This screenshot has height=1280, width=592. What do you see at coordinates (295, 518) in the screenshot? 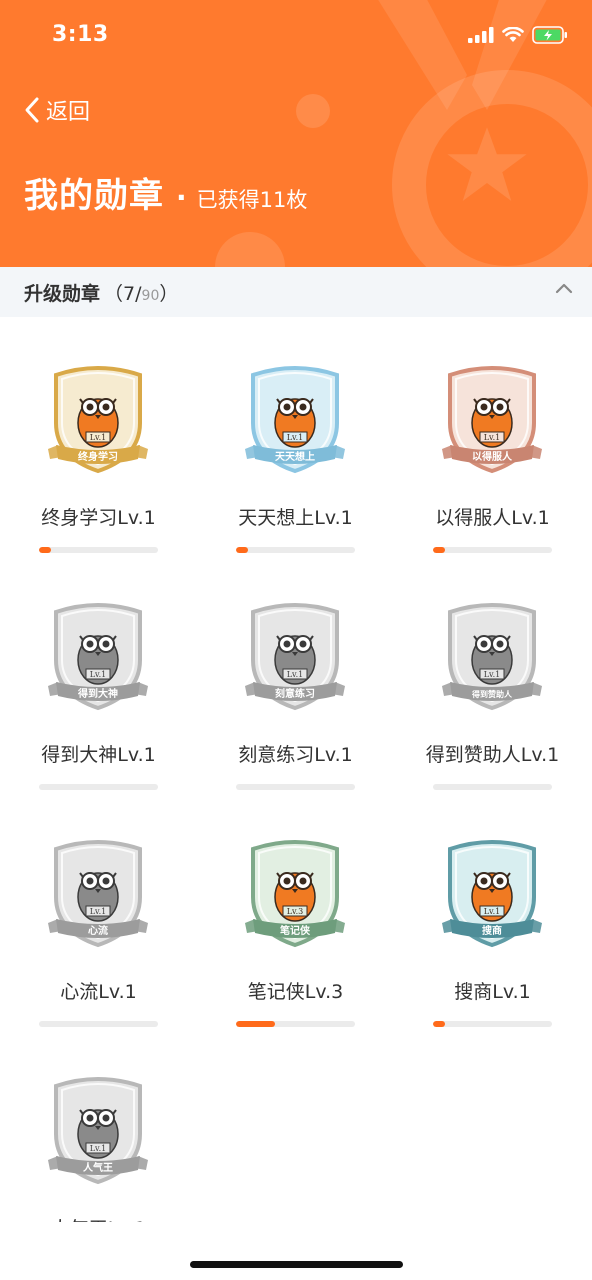
I see `badge-name: 天天想上Lv.1` at bounding box center [295, 518].